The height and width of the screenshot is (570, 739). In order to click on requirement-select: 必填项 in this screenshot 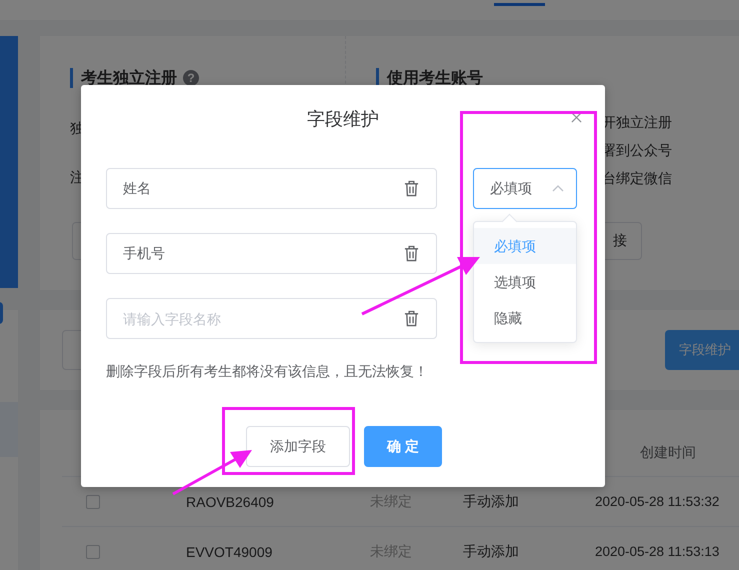, I will do `click(525, 188)`.